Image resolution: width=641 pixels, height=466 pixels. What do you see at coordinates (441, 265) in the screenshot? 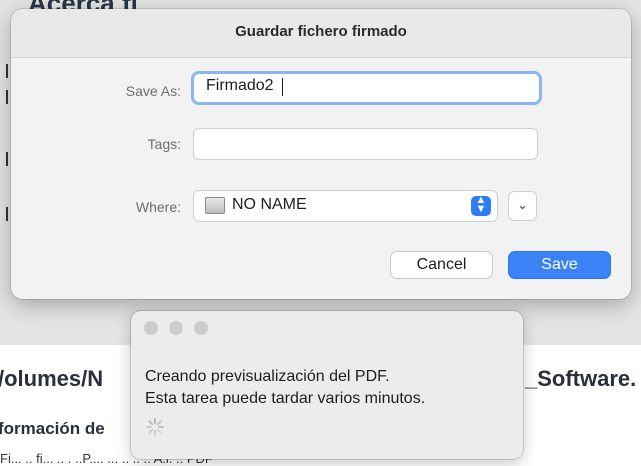
I see `cancel-button: Cancel` at bounding box center [441, 265].